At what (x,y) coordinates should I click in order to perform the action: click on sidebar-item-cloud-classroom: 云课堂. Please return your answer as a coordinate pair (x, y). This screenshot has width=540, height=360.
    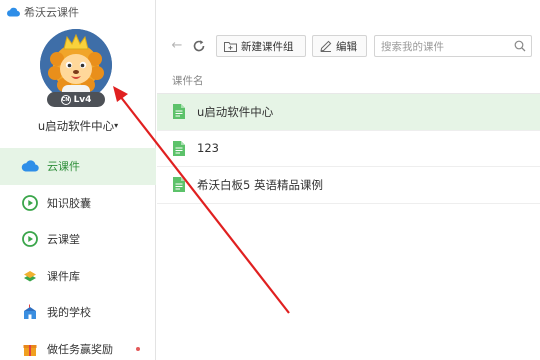
    Looking at the image, I should click on (78, 239).